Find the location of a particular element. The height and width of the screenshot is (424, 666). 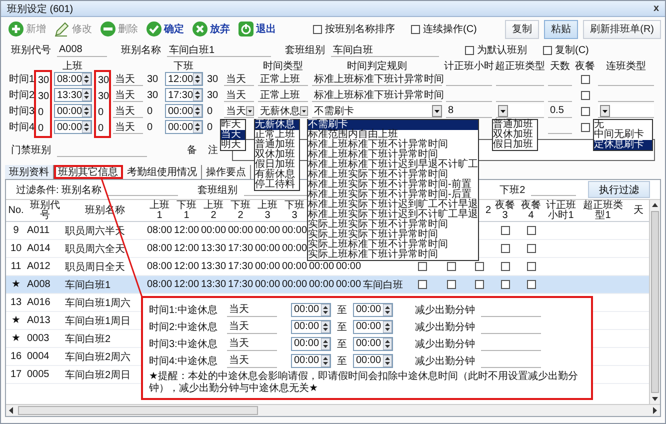

column-header: 超正班类型1 is located at coordinates (603, 210).